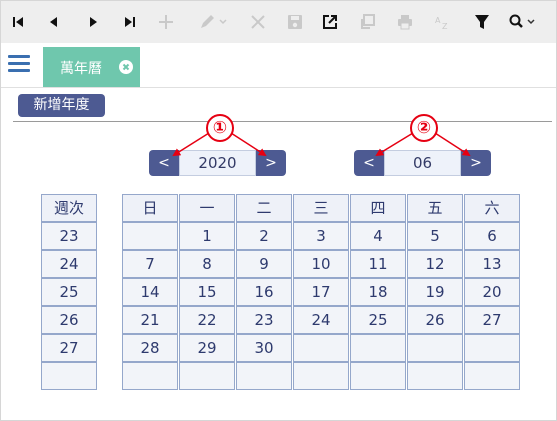 The height and width of the screenshot is (421, 557). I want to click on delete-icon, so click(258, 22).